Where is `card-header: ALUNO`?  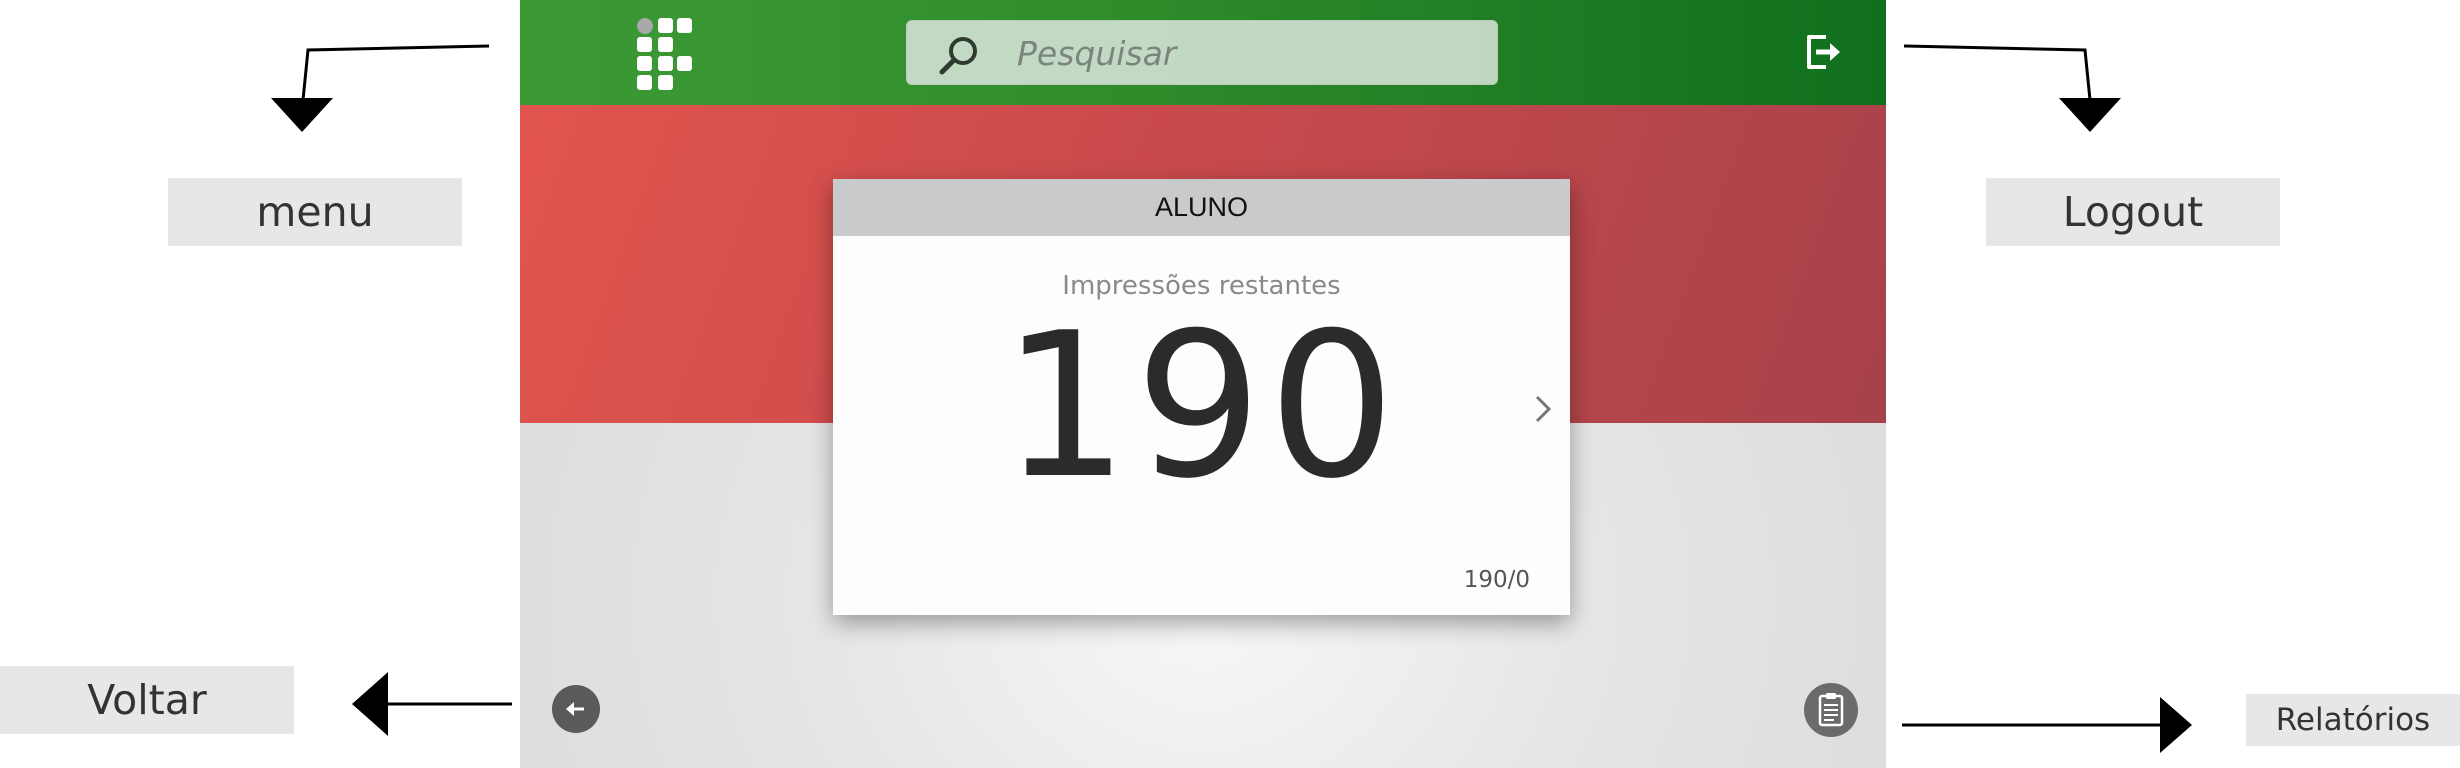
card-header: ALUNO is located at coordinates (1201, 207).